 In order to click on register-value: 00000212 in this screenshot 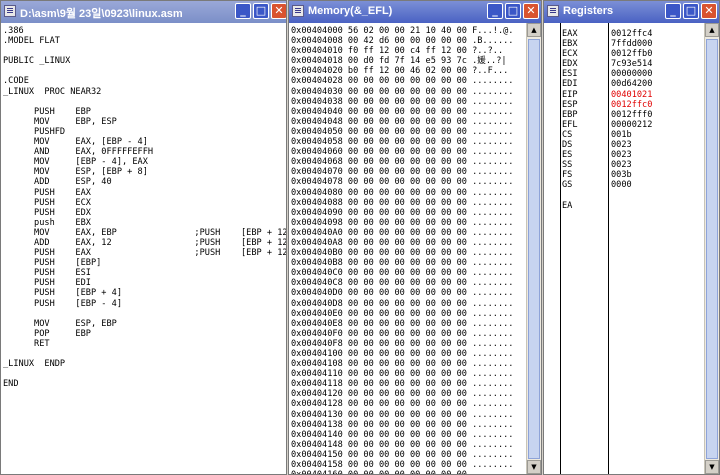, I will do `click(632, 124)`.